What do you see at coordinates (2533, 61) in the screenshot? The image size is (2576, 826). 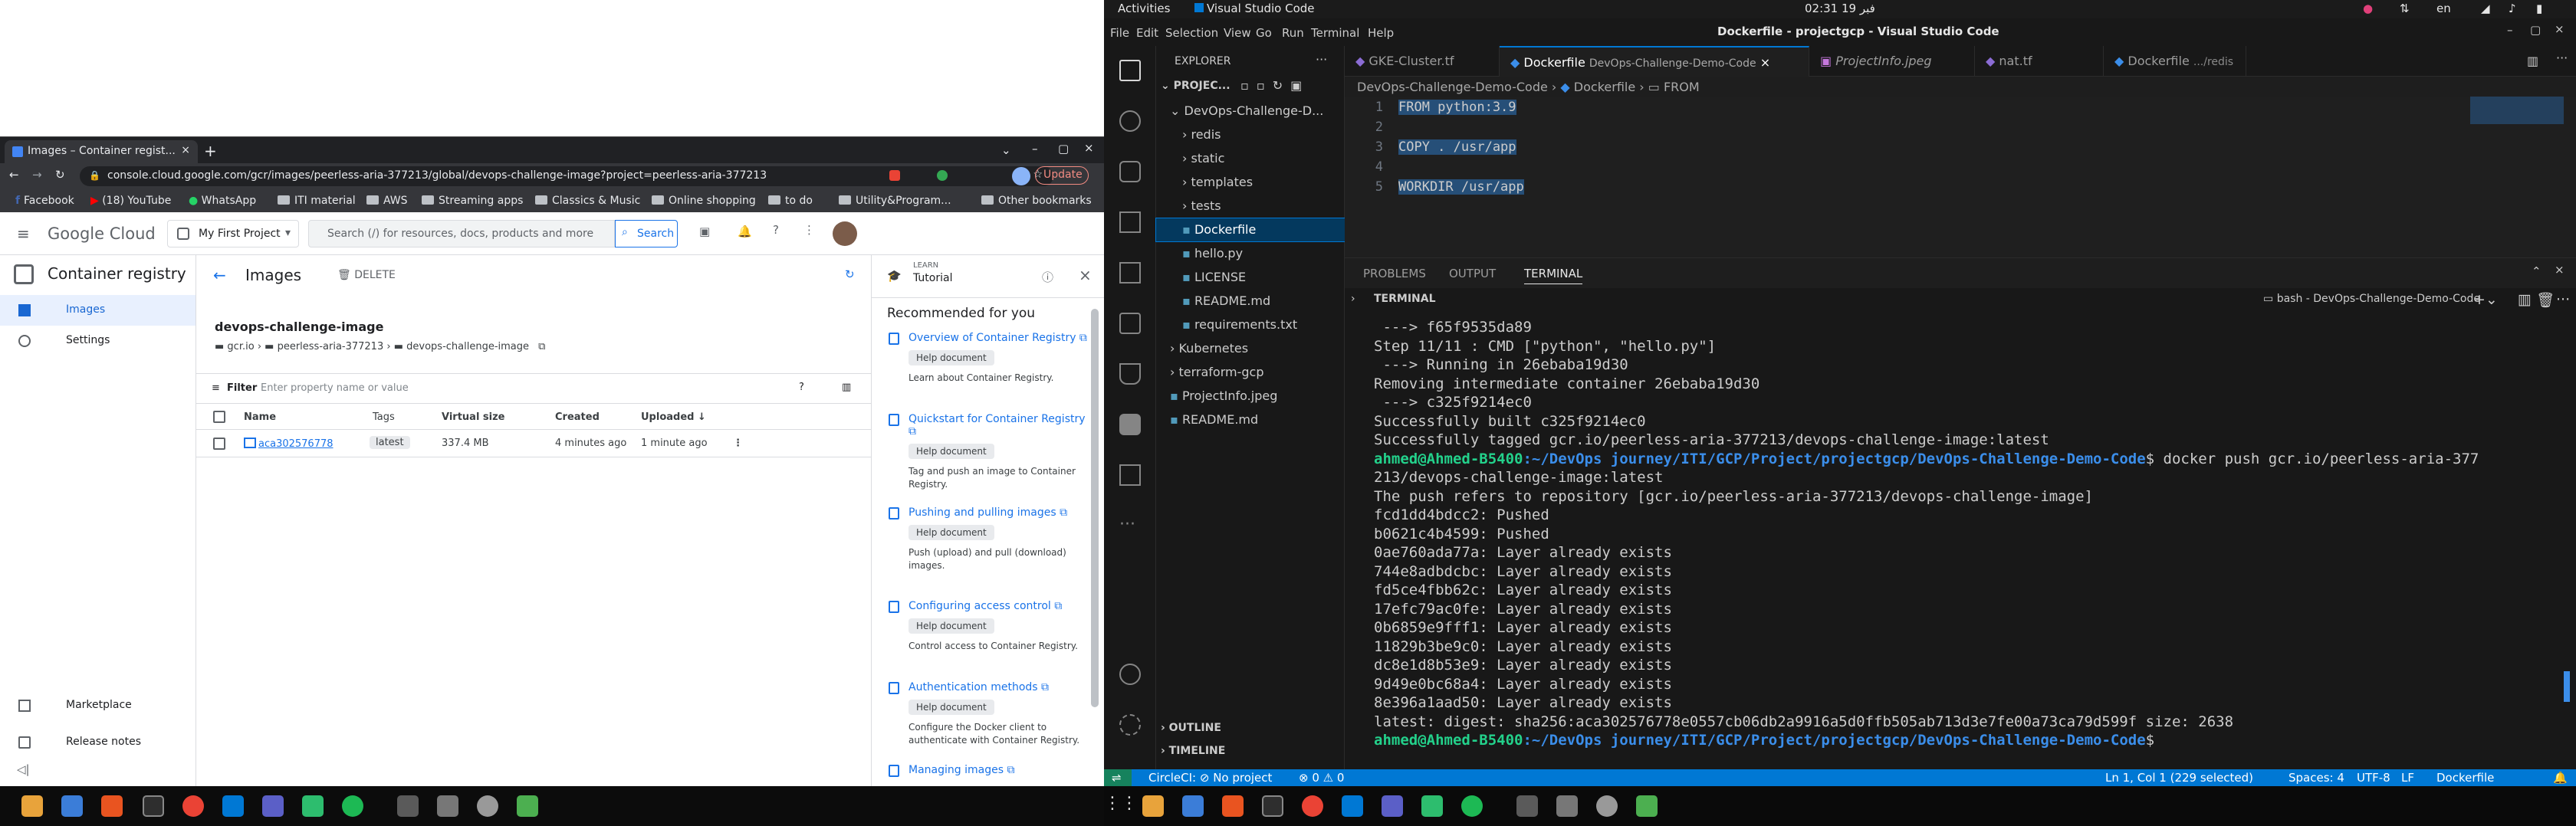 I see `split-editor-icon: ▥` at bounding box center [2533, 61].